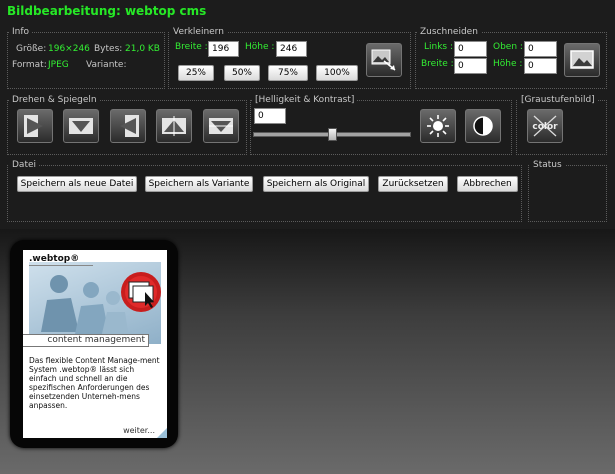 The image size is (615, 474). What do you see at coordinates (191, 47) in the screenshot?
I see `resize-width-label: Breite :` at bounding box center [191, 47].